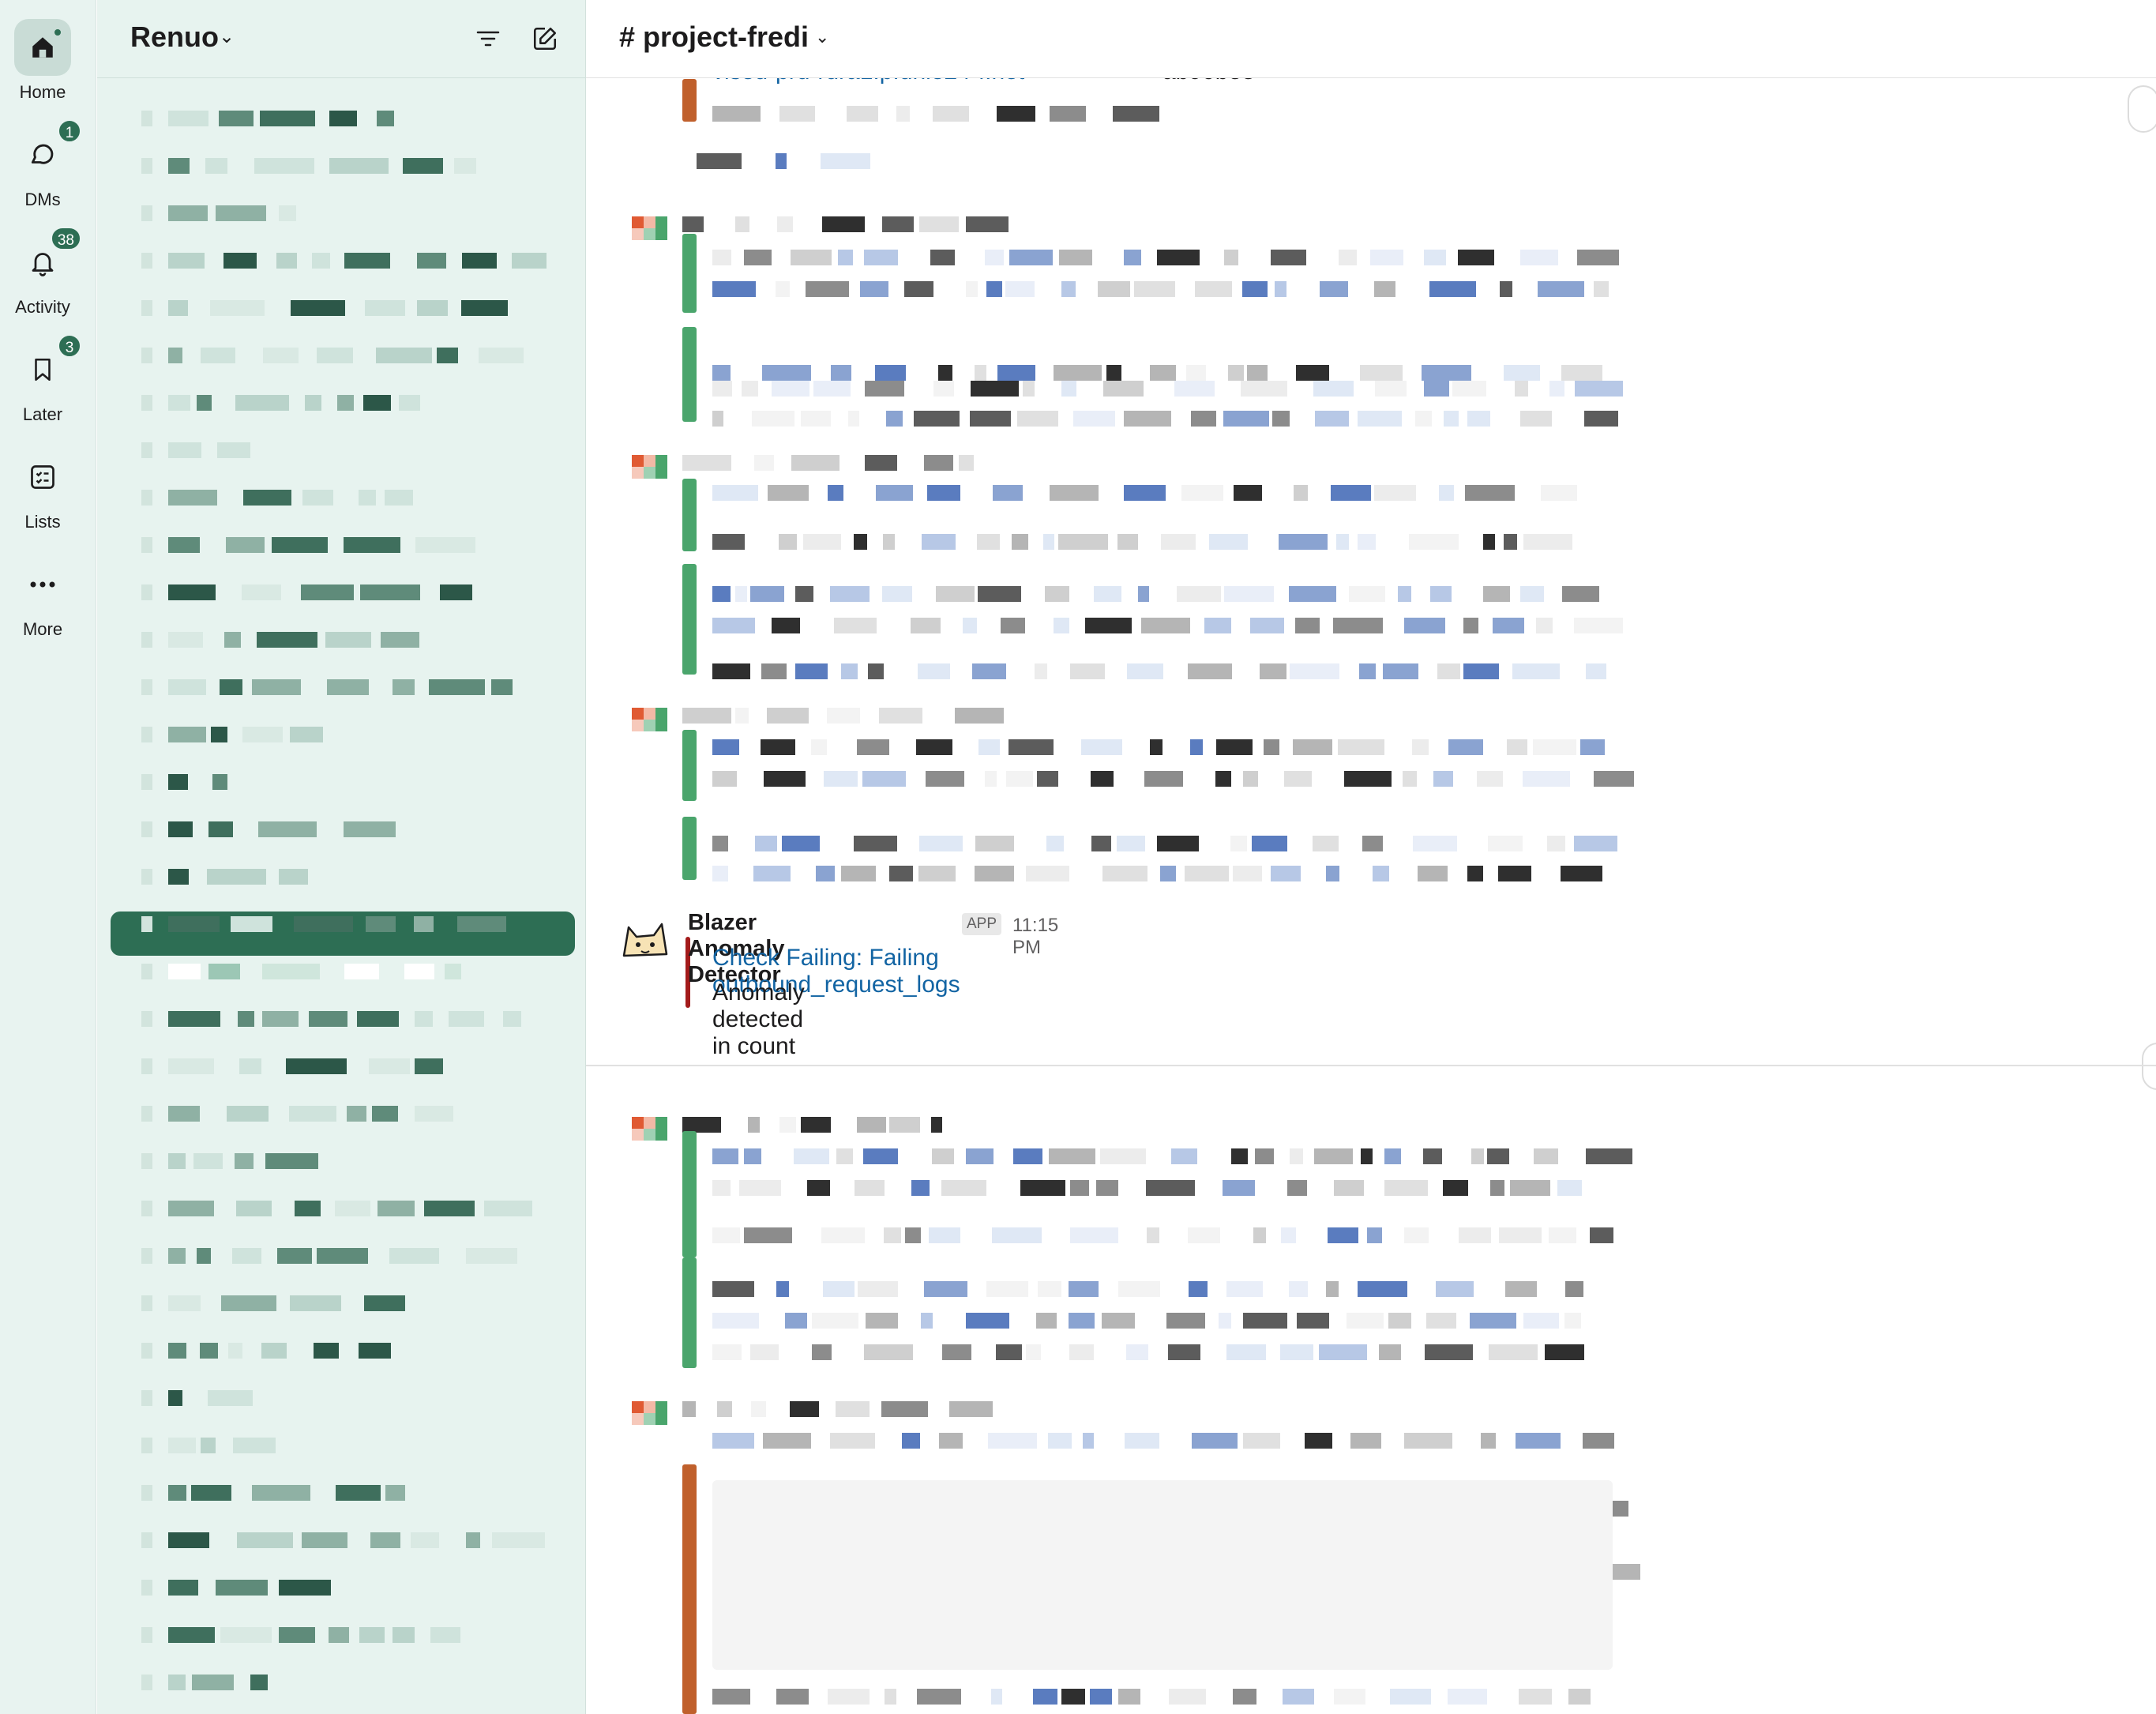 The image size is (2156, 1714). What do you see at coordinates (1035, 937) in the screenshot?
I see `message-time: 11:15 PM` at bounding box center [1035, 937].